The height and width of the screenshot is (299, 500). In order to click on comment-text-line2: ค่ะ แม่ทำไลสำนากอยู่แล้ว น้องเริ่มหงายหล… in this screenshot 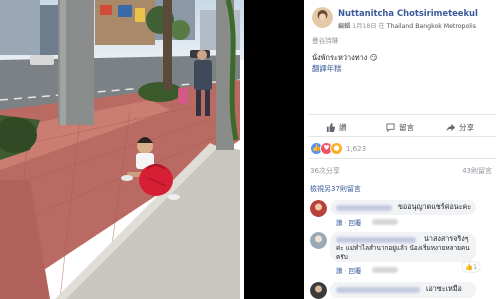, I will do `click(403, 248)`.